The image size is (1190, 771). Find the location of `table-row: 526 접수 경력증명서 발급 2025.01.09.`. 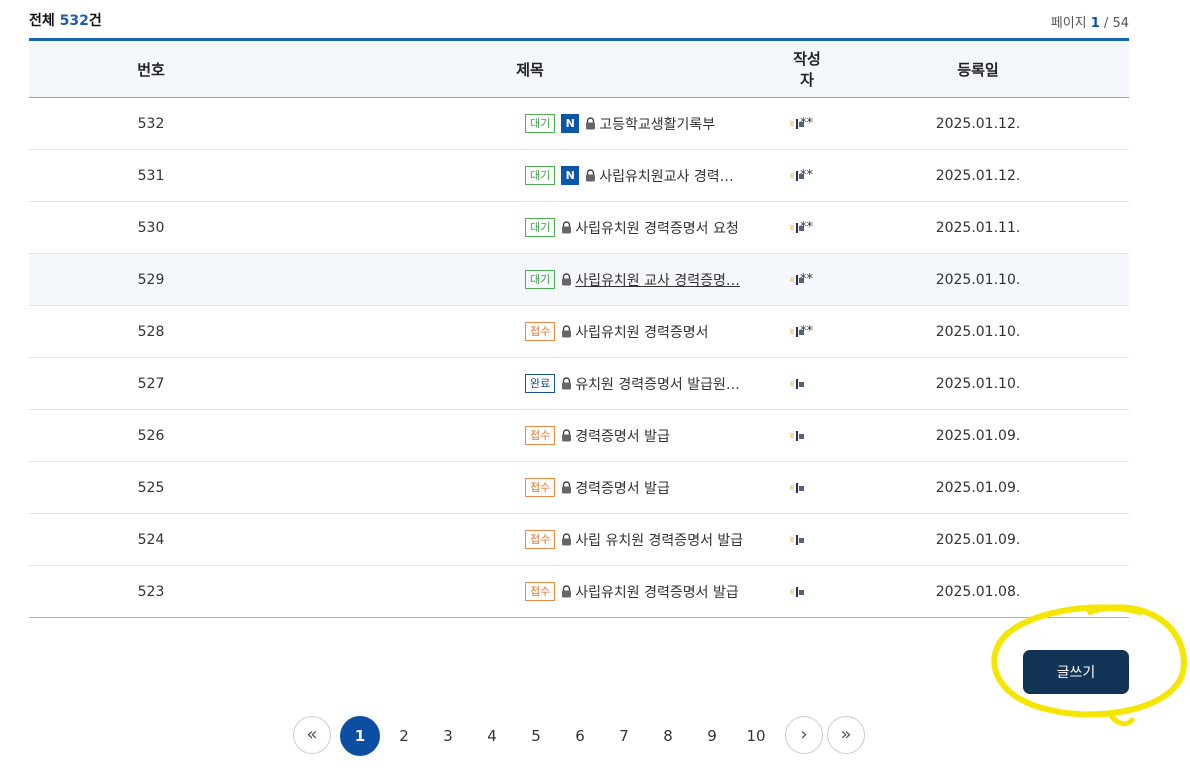

table-row: 526 접수 경력증명서 발급 2025.01.09. is located at coordinates (579, 436).